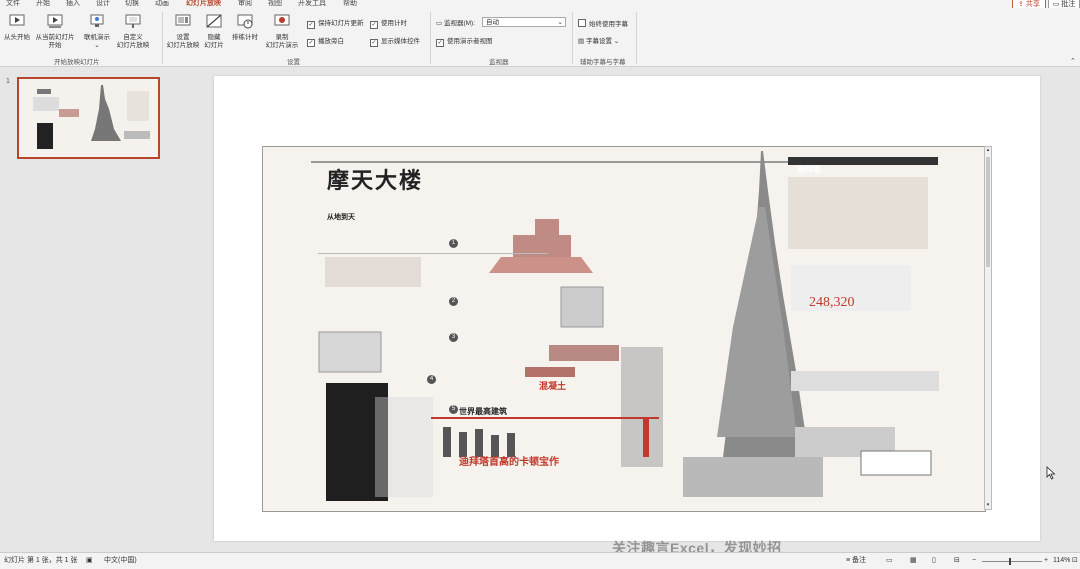 The width and height of the screenshot is (1080, 569). I want to click on group-label-captions: 辅助字幕与字幕, so click(603, 62).